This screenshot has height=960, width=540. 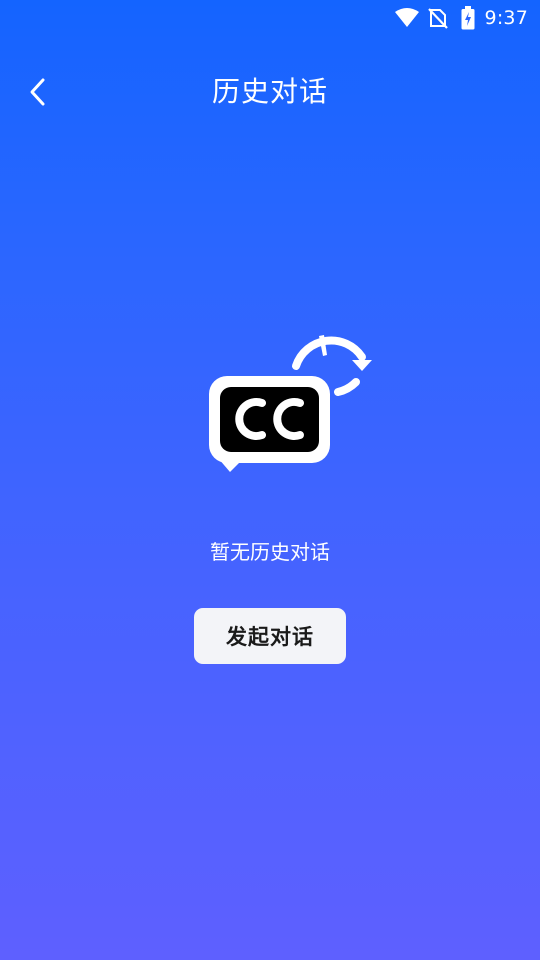 What do you see at coordinates (290, 403) in the screenshot?
I see `chat-history-icon` at bounding box center [290, 403].